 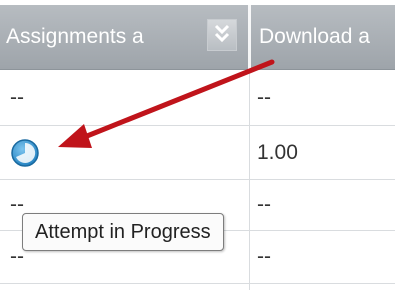 I want to click on column-divider, so click(x=249, y=180).